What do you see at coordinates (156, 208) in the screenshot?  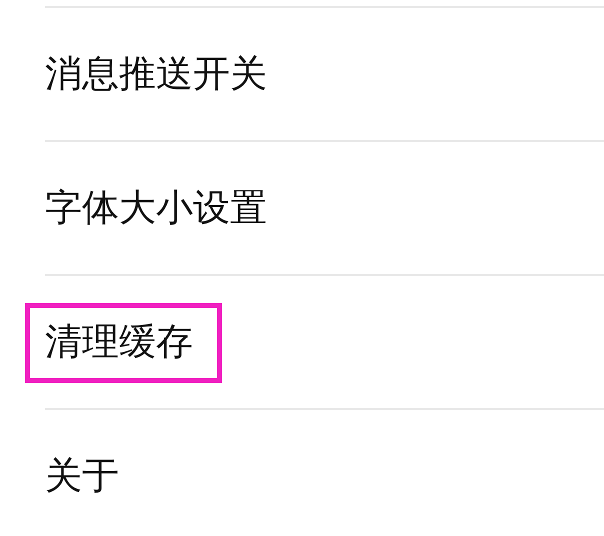 I see `settings-item: 字体大小设置` at bounding box center [156, 208].